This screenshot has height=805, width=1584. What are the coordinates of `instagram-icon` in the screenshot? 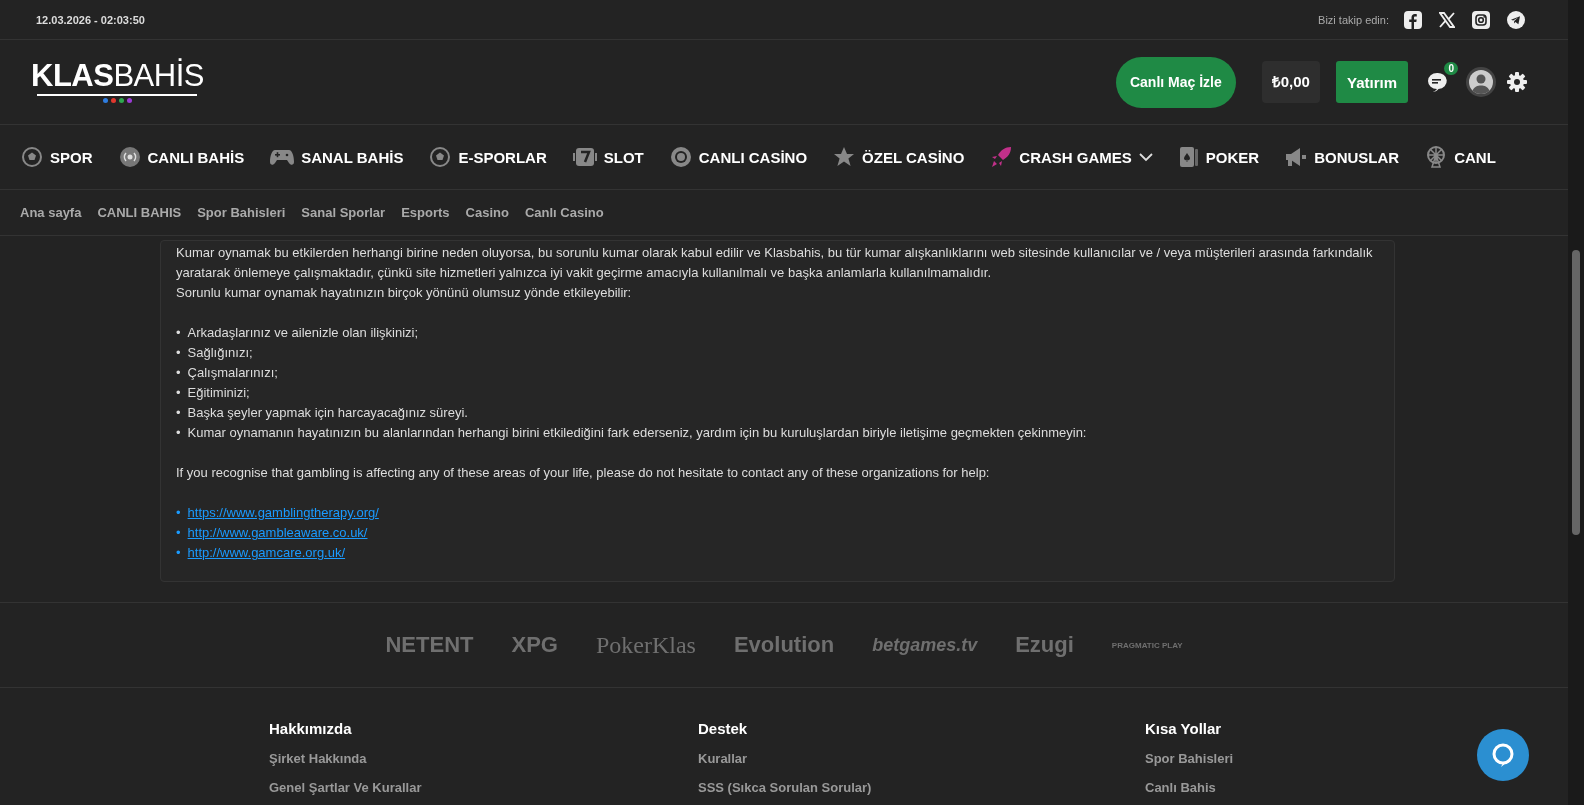 It's located at (1481, 19).